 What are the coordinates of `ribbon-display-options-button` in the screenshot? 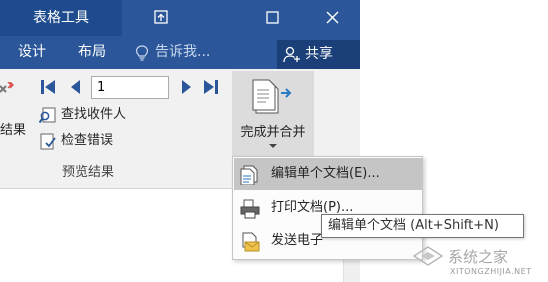 It's located at (161, 18).